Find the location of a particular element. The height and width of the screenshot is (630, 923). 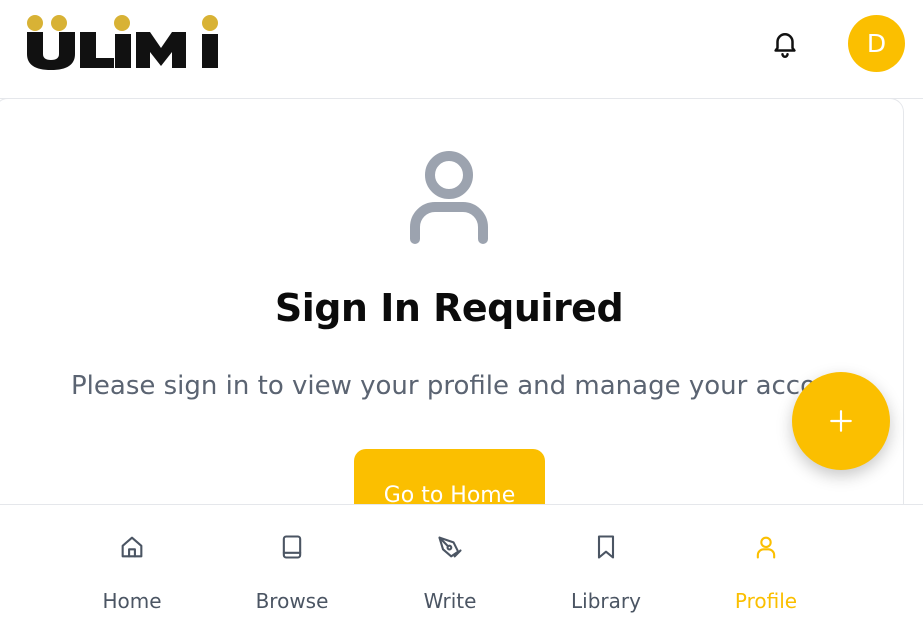

nav-item-write: Write is located at coordinates (450, 567).